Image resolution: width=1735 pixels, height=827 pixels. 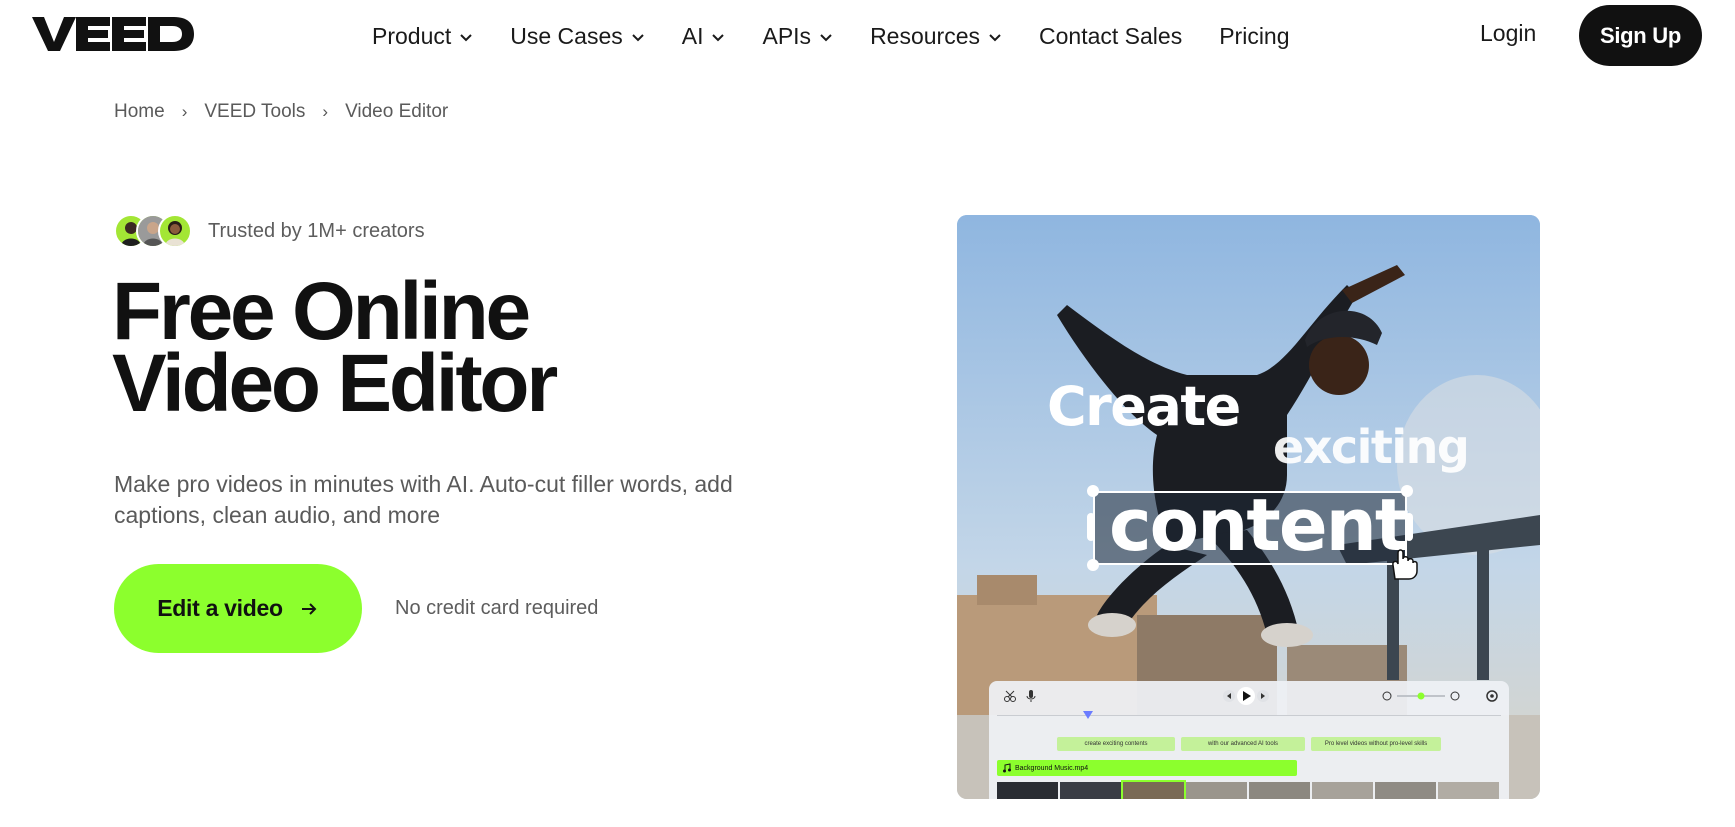 I want to click on breadcrumb-home: Home, so click(x=139, y=112).